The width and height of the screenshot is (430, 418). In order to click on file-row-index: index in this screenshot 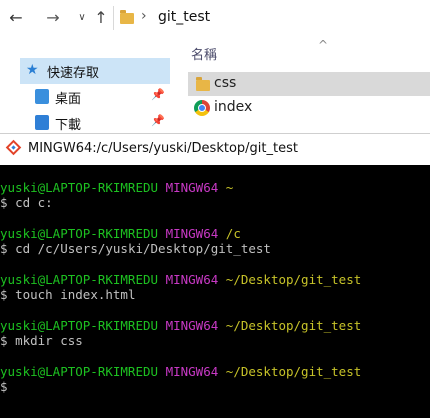, I will do `click(309, 108)`.